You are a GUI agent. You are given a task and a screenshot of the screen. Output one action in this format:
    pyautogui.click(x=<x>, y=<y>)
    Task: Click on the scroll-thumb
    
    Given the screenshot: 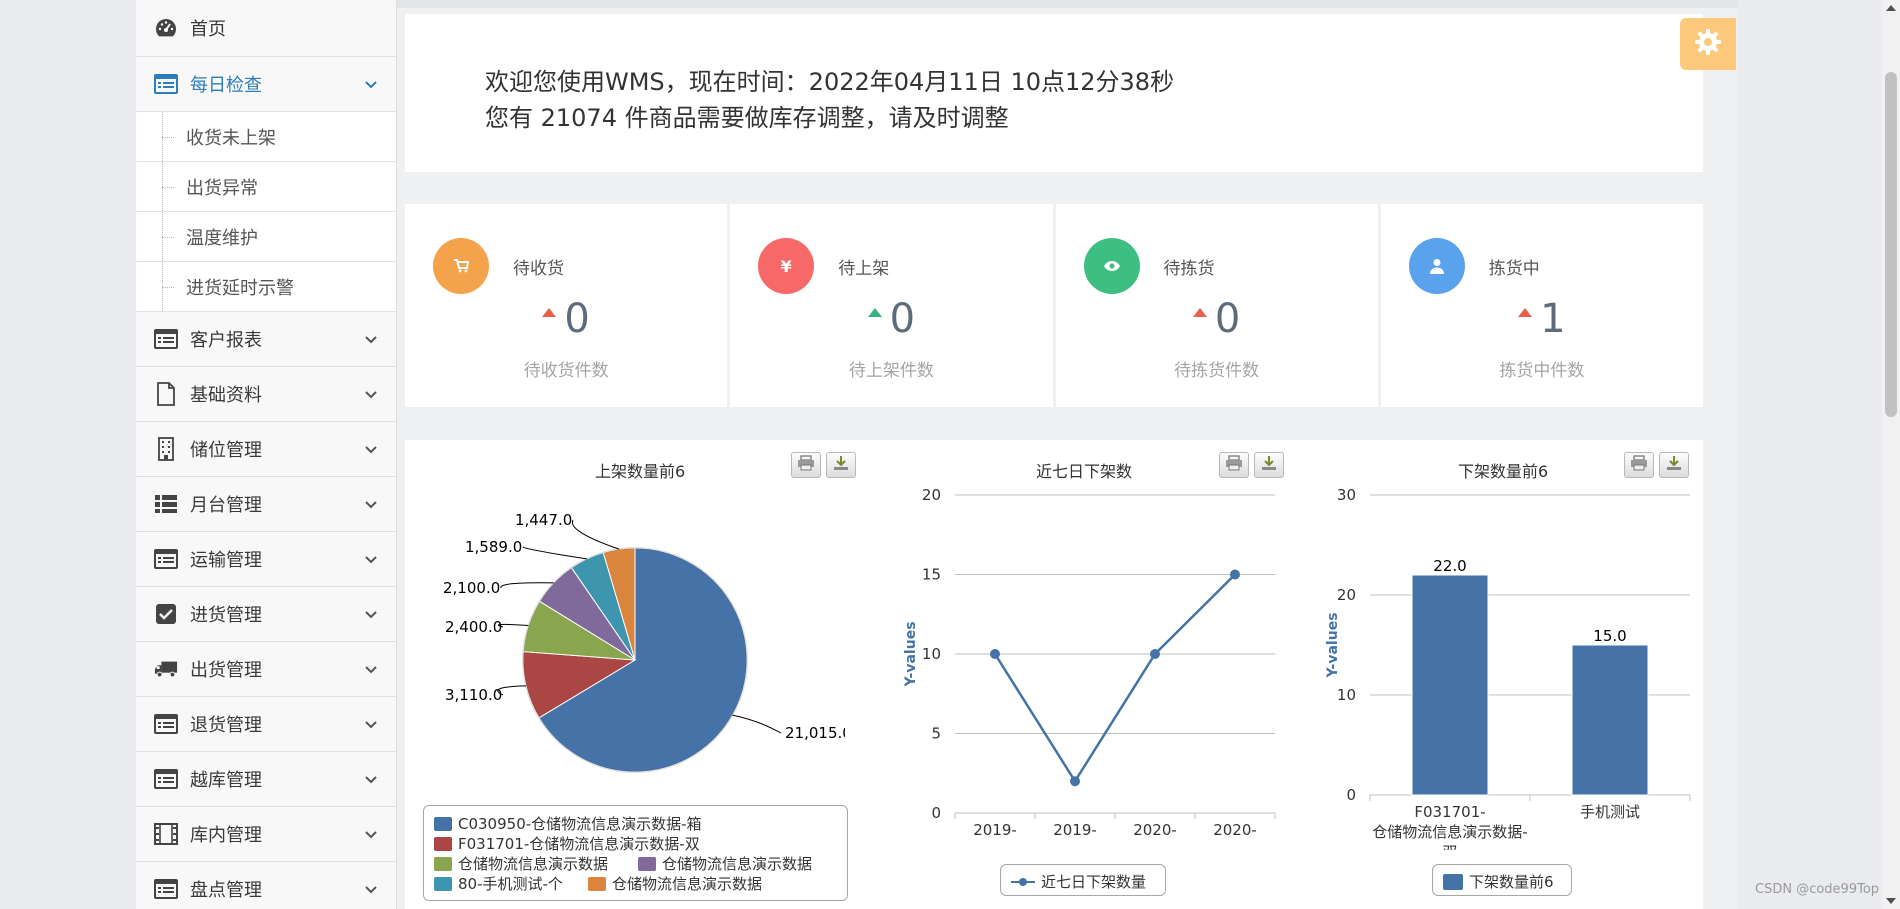 What is the action you would take?
    pyautogui.click(x=1891, y=244)
    